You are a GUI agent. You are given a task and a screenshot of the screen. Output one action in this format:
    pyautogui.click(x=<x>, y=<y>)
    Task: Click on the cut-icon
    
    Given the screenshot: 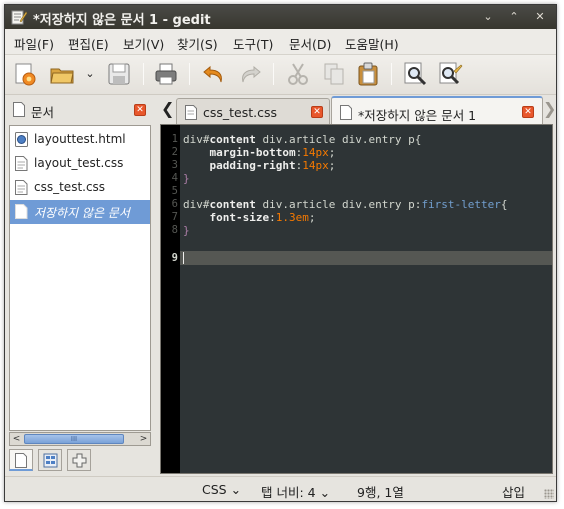 What is the action you would take?
    pyautogui.click(x=298, y=74)
    